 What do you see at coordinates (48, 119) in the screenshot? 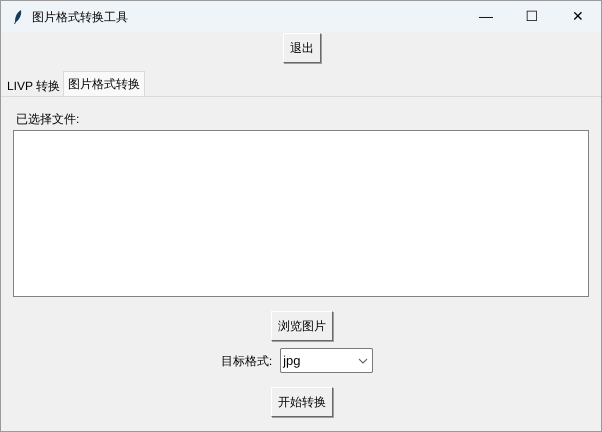
I see `file-list-label: 已选择文件:` at bounding box center [48, 119].